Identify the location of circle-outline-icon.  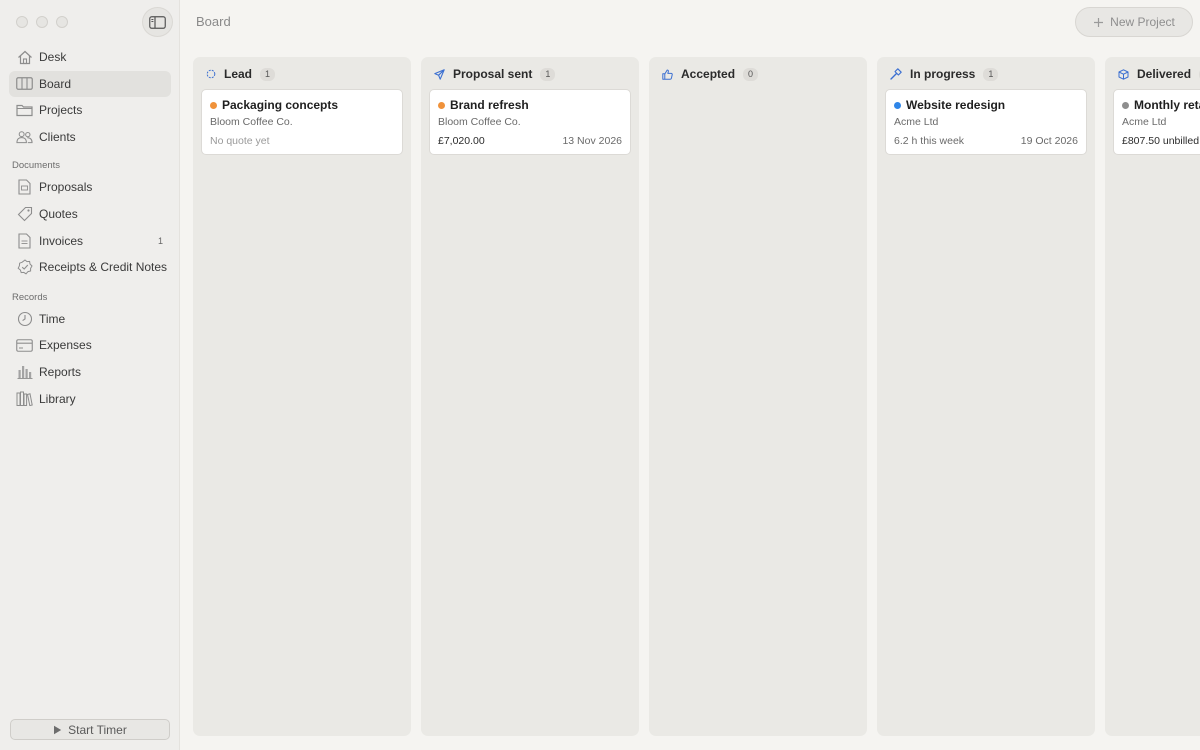
(211, 74).